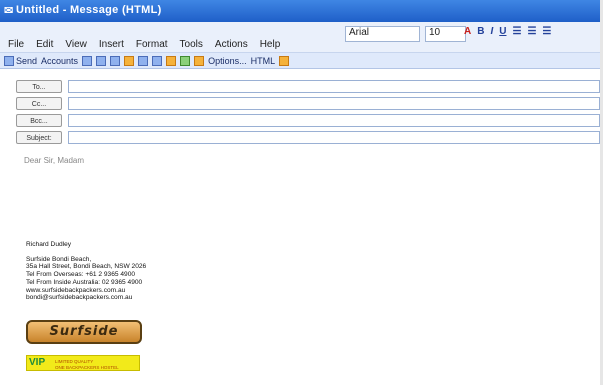 The image size is (603, 385). Describe the element at coordinates (191, 44) in the screenshot. I see `menu-tools: Tools` at that location.